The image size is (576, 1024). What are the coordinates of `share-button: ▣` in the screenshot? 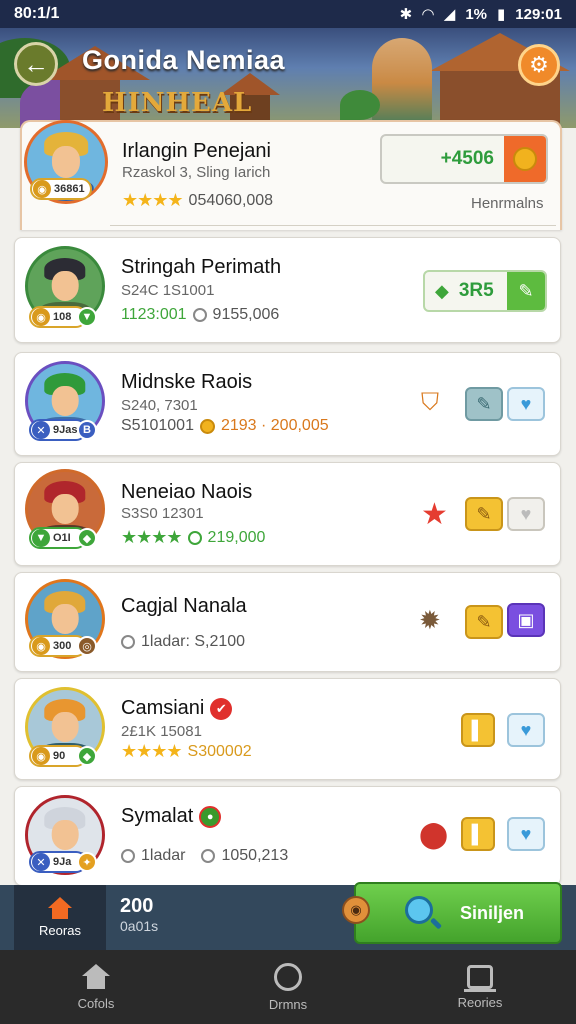 It's located at (526, 620).